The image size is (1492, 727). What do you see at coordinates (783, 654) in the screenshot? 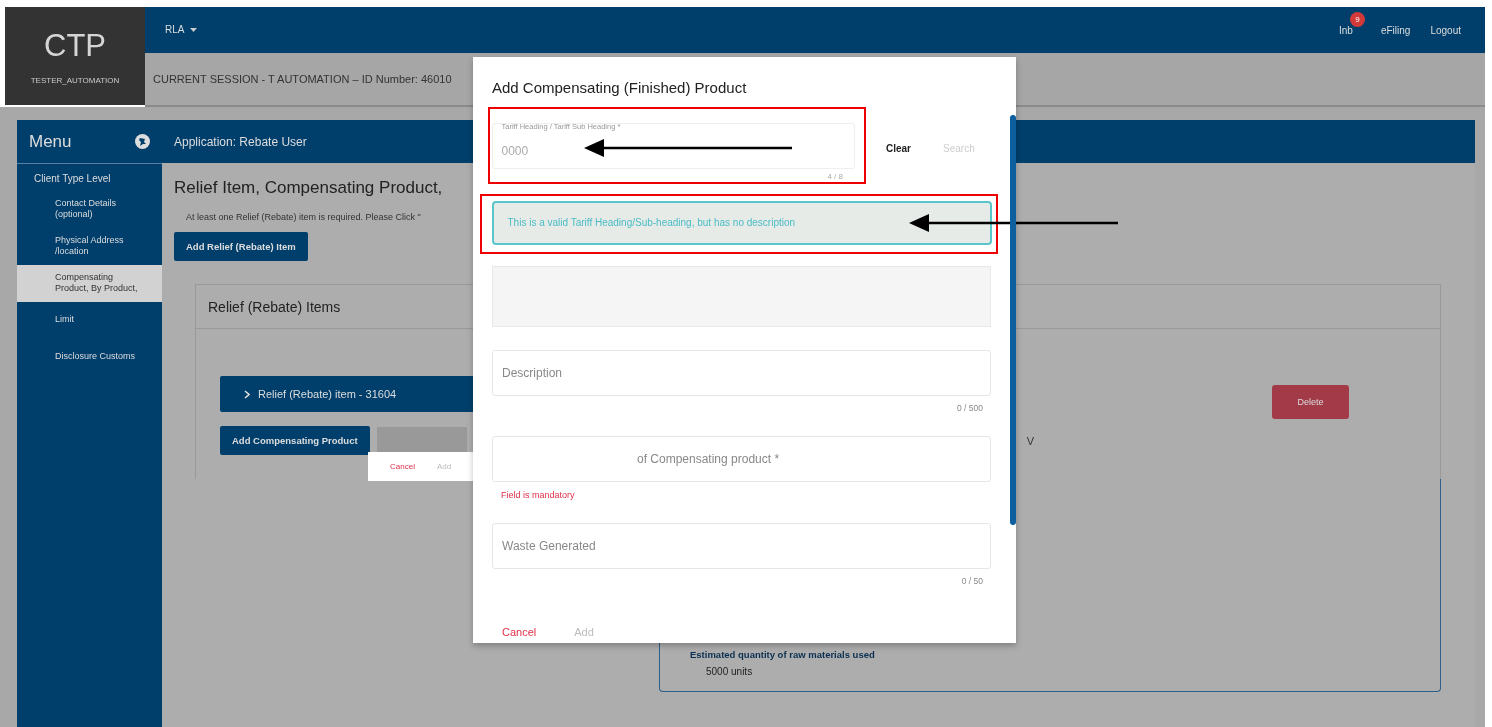
I see `detail-label: Estimated quantity of raw materials used` at bounding box center [783, 654].